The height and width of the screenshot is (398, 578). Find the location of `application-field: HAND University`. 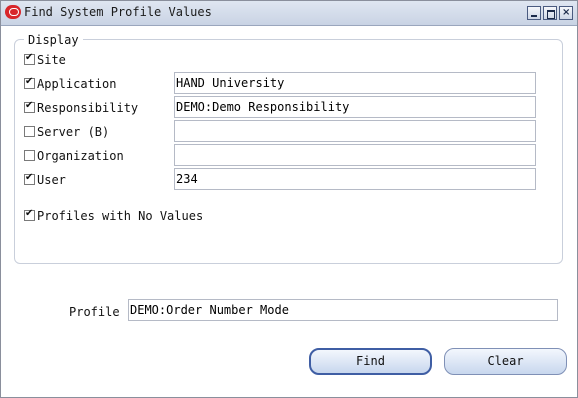

application-field: HAND University is located at coordinates (355, 83).